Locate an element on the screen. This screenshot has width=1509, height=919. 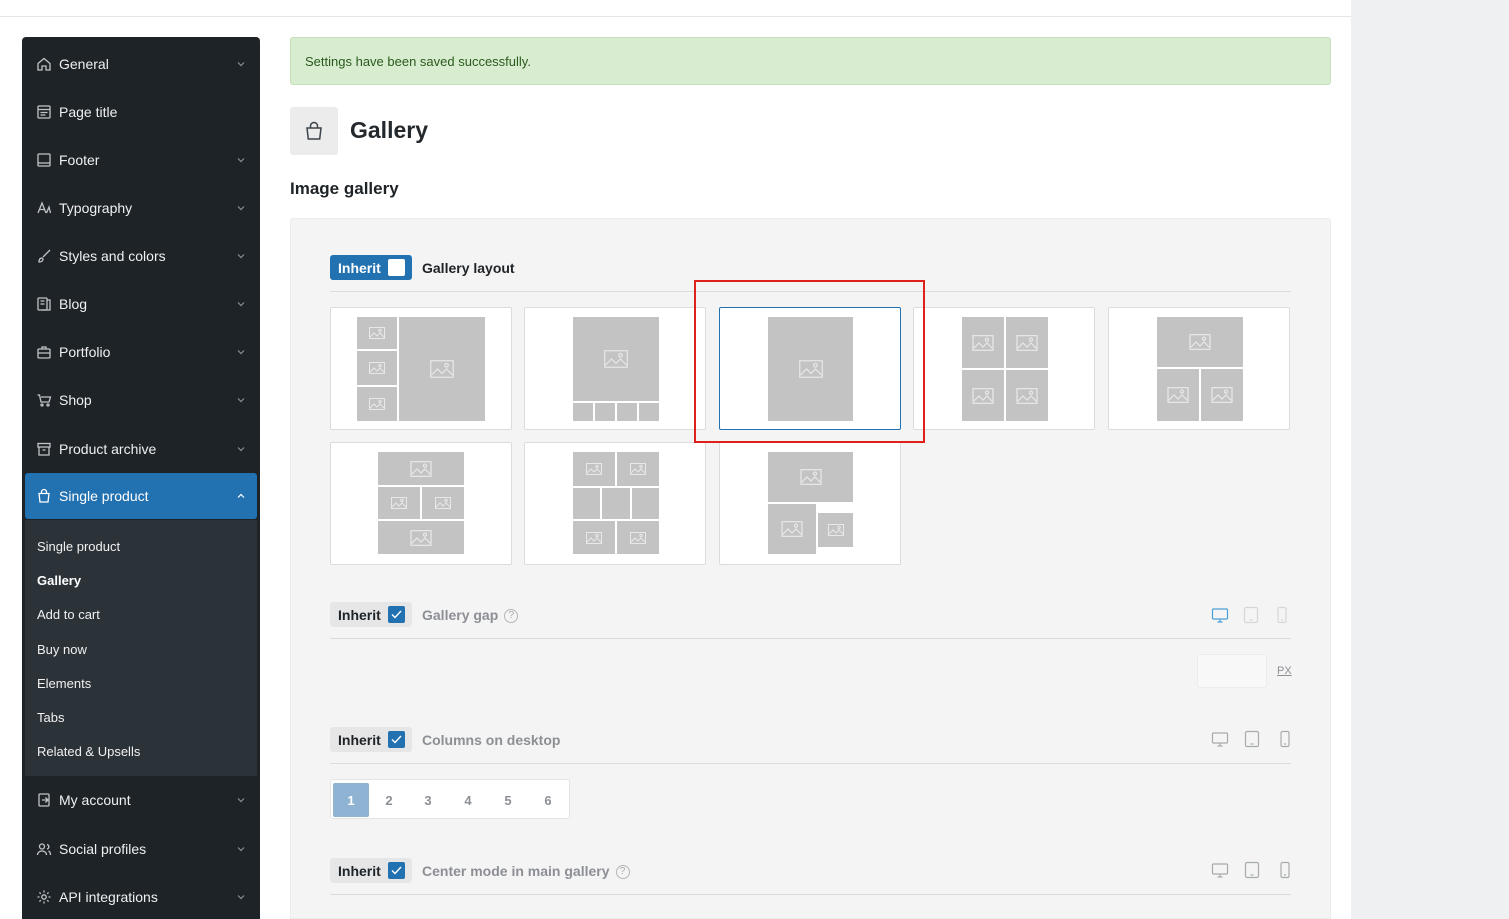
sidebar-item-general: General is located at coordinates (141, 64).